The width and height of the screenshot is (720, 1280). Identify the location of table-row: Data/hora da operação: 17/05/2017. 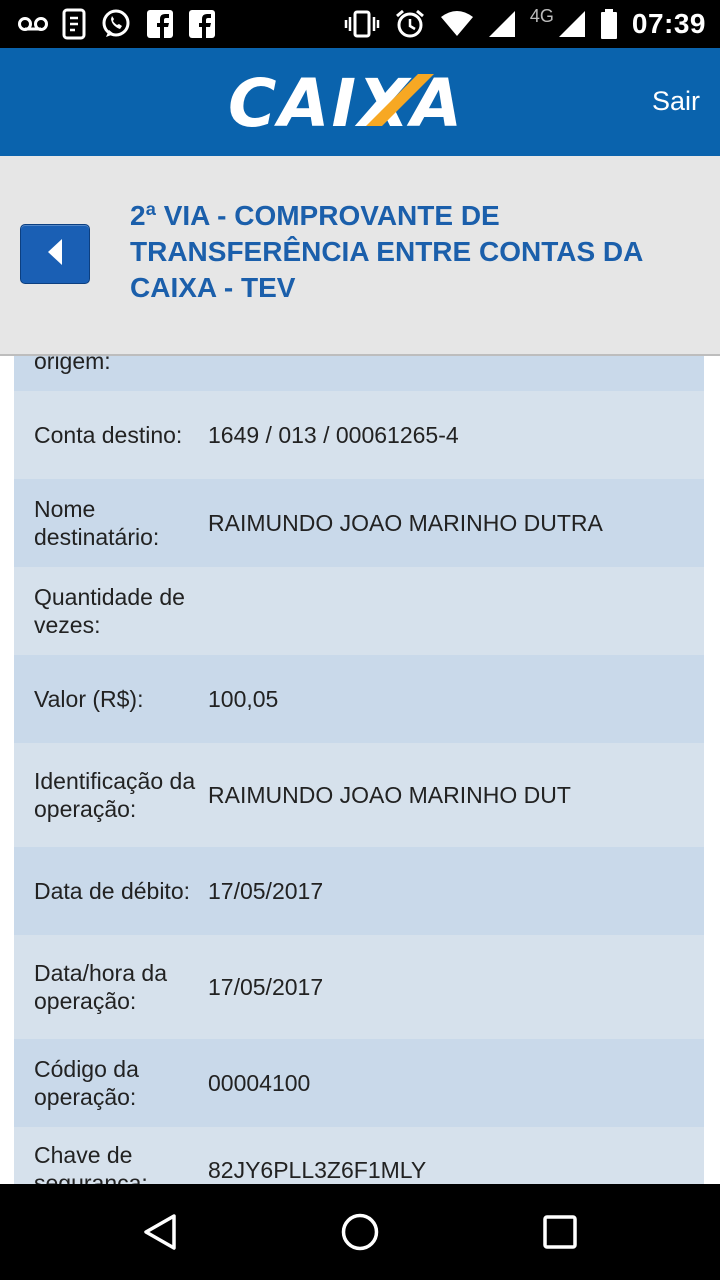
(359, 987).